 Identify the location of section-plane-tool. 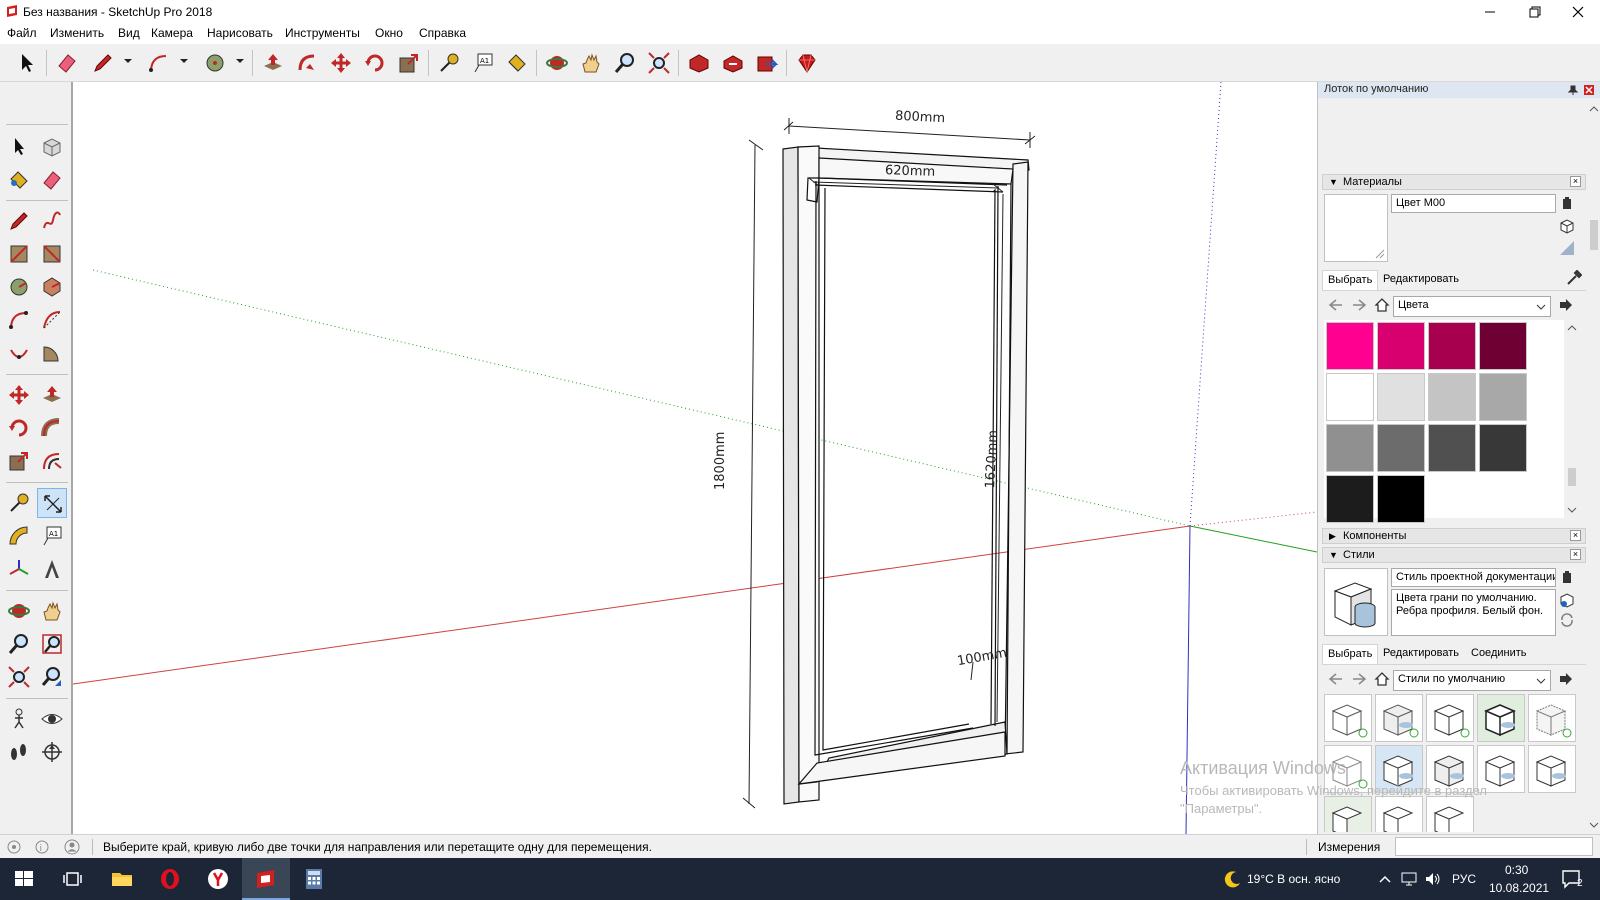
(52, 752).